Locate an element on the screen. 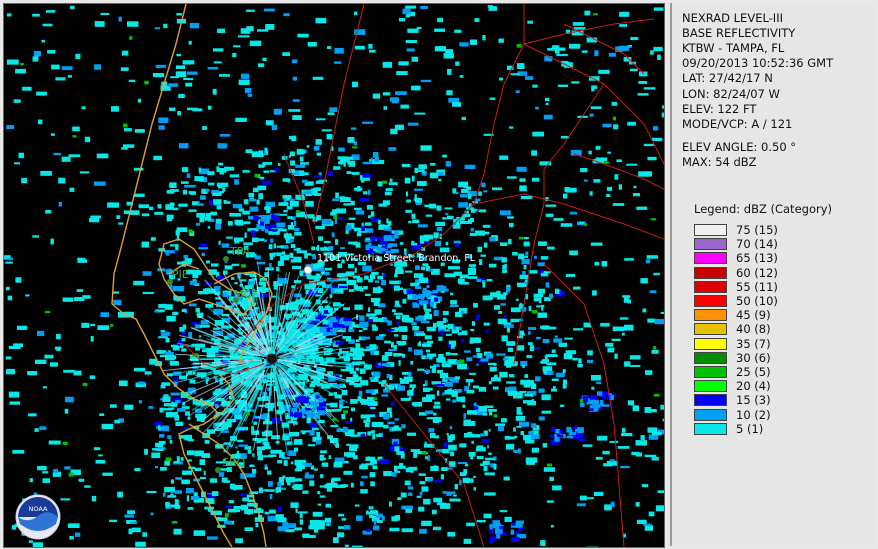  legend-label: 70 (14) is located at coordinates (757, 244).